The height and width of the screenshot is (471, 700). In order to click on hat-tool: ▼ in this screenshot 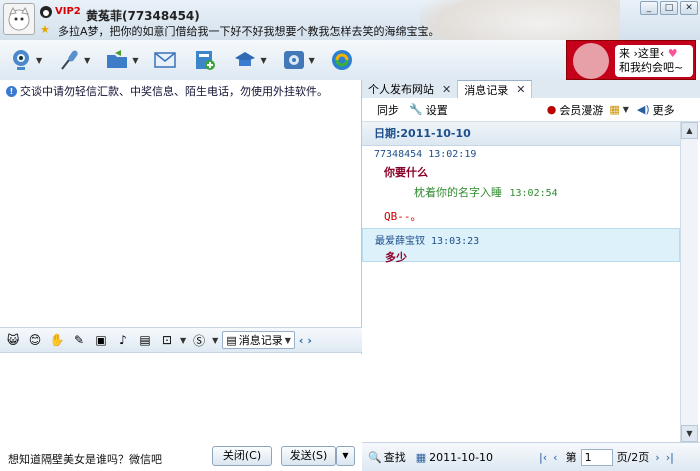, I will do `click(249, 60)`.